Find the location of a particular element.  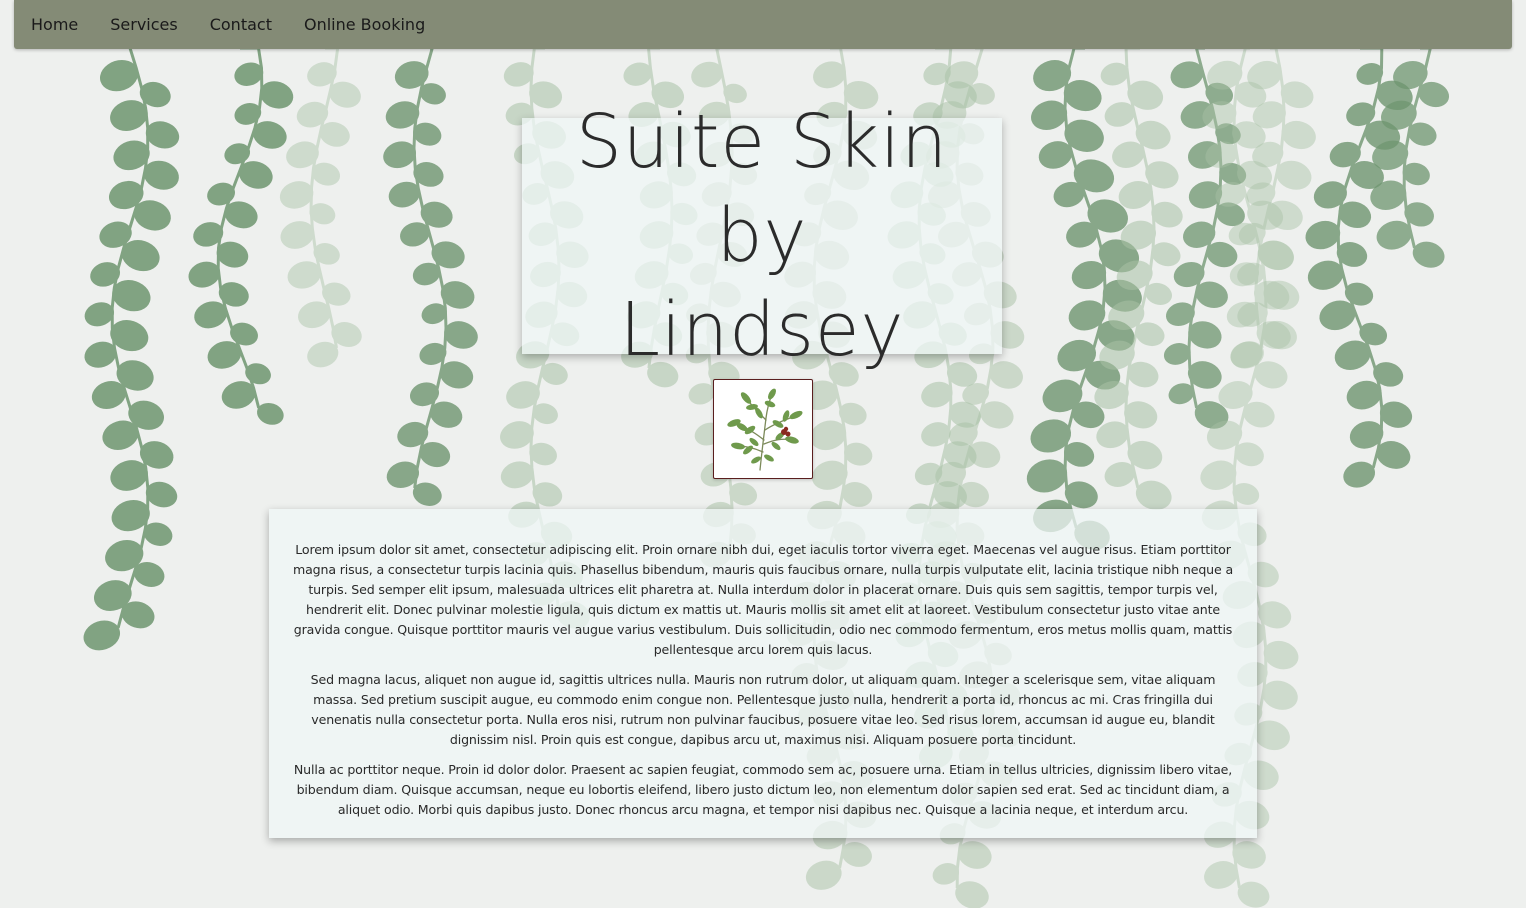

site-title-line-2: Lindsey is located at coordinates (762, 330).